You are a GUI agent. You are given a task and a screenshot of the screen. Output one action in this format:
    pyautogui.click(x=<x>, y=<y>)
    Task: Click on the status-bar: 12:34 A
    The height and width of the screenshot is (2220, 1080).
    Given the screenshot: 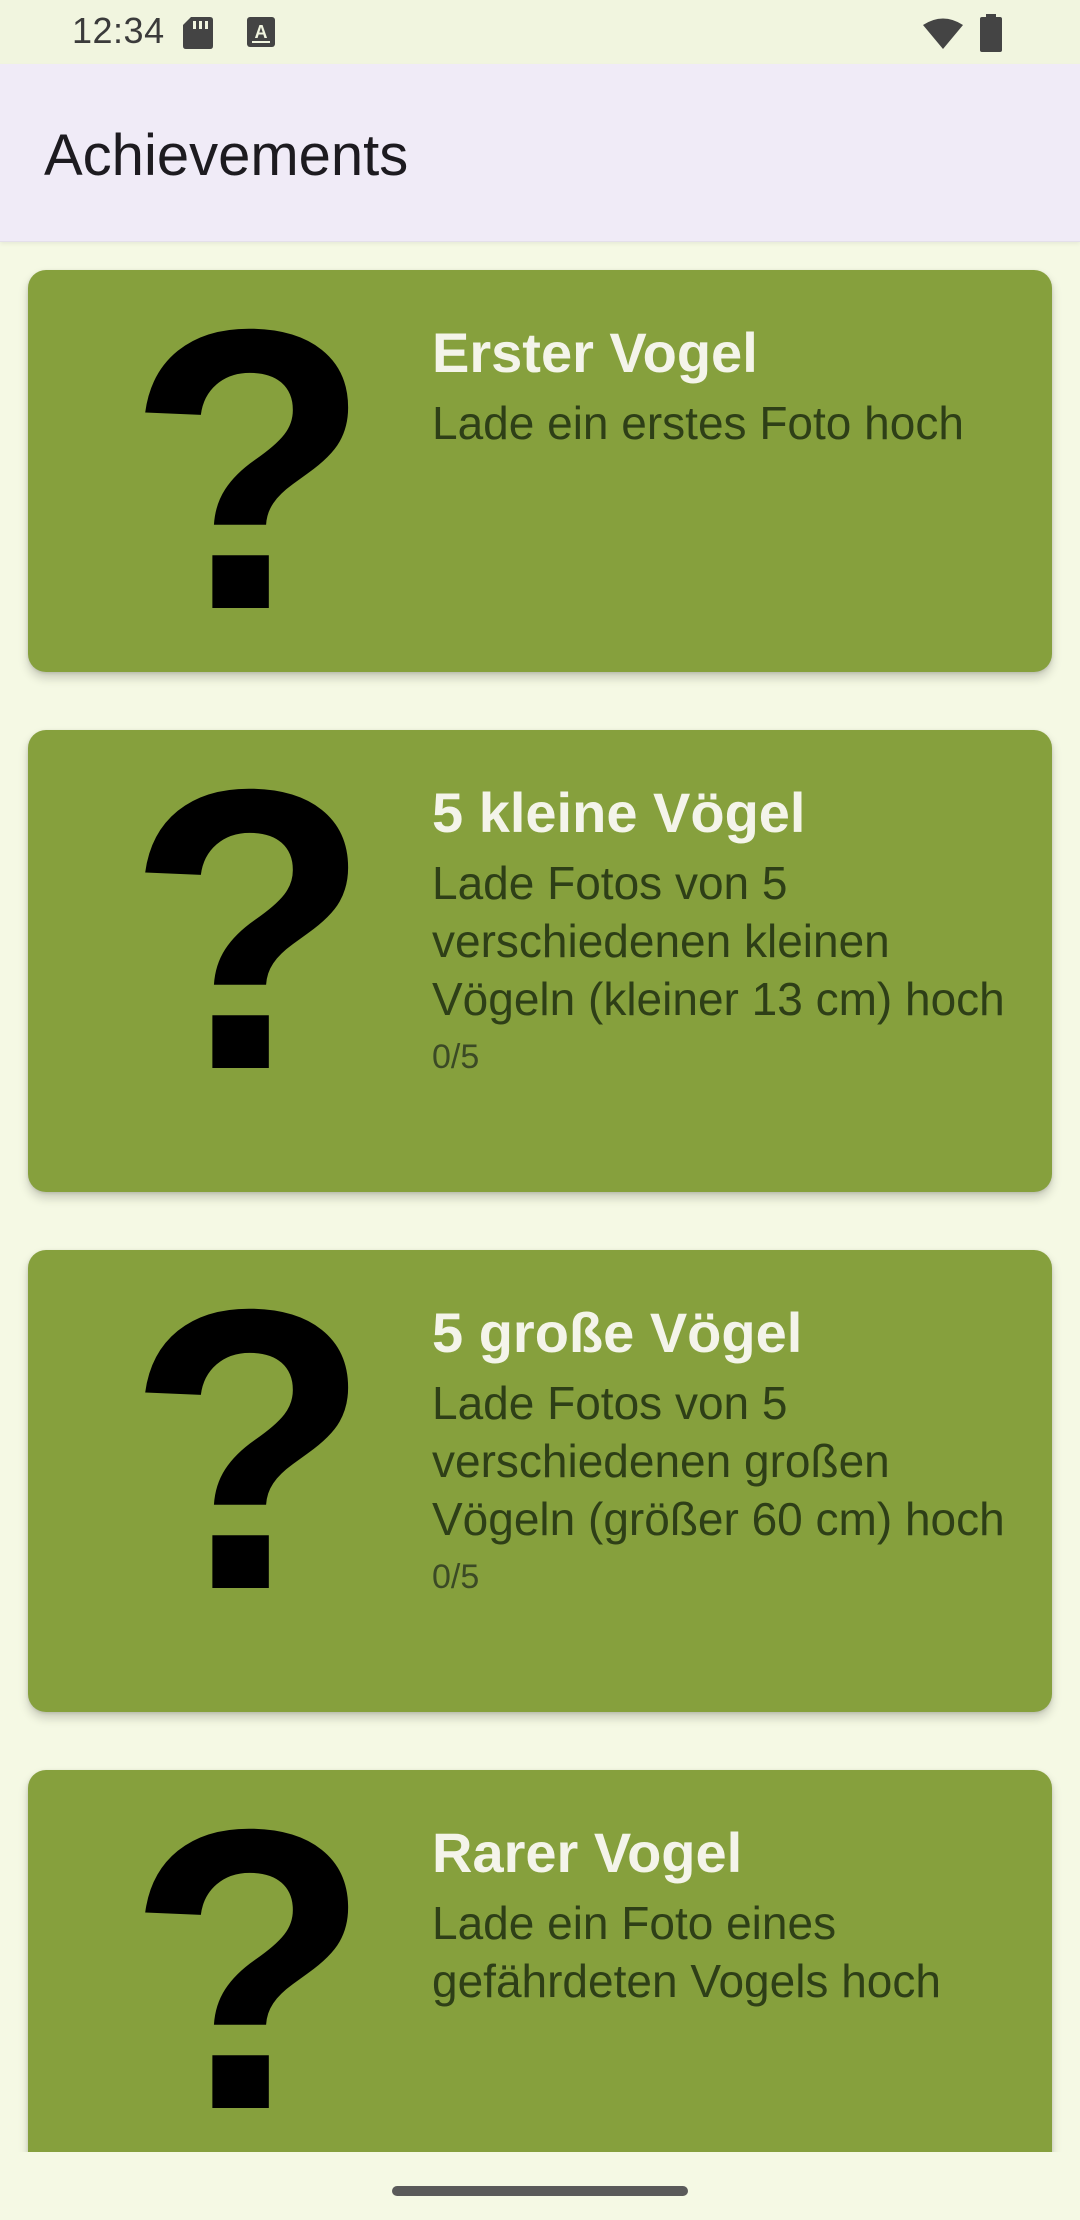 What is the action you would take?
    pyautogui.click(x=540, y=32)
    